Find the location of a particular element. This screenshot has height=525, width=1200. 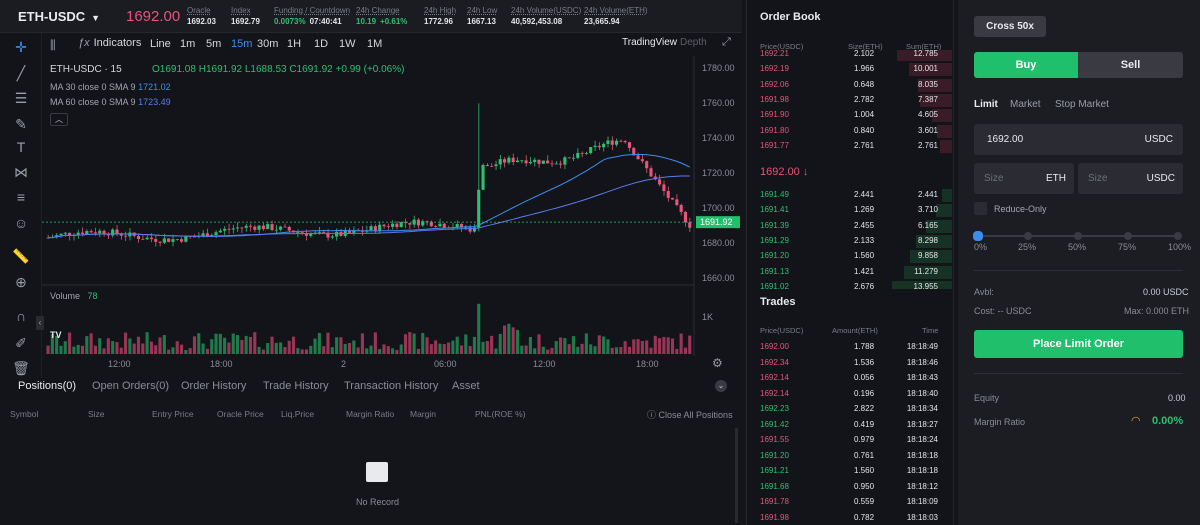

settings-gear-icon: ⚙ is located at coordinates (717, 363).